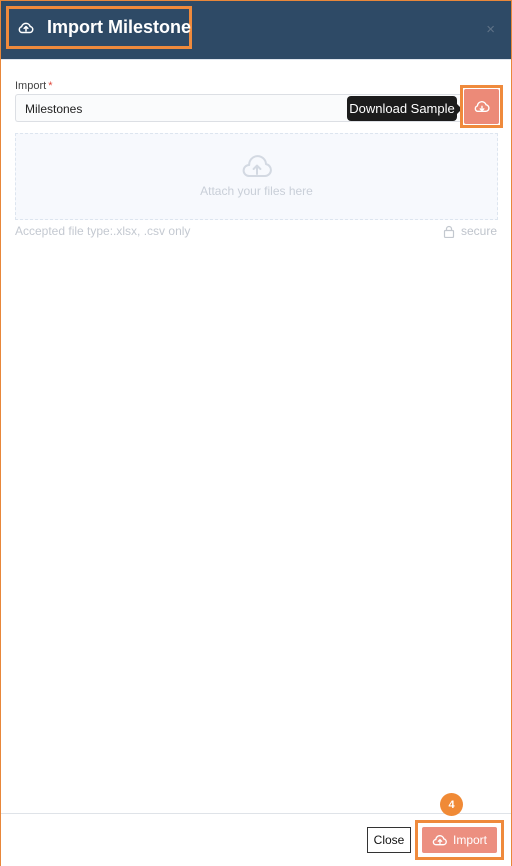 The height and width of the screenshot is (866, 512). I want to click on lock-icon, so click(449, 231).